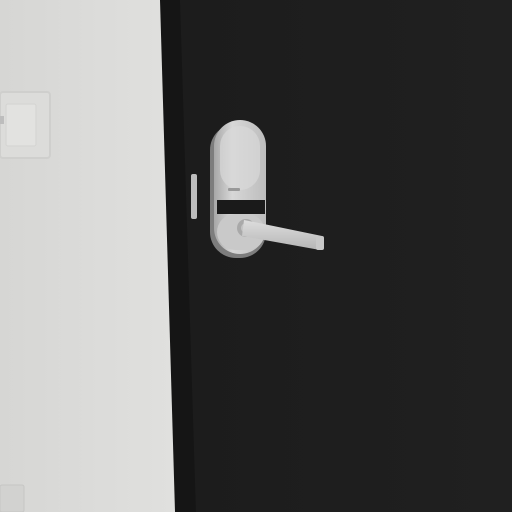 The height and width of the screenshot is (512, 512). I want to click on latch-strike, so click(194, 196).